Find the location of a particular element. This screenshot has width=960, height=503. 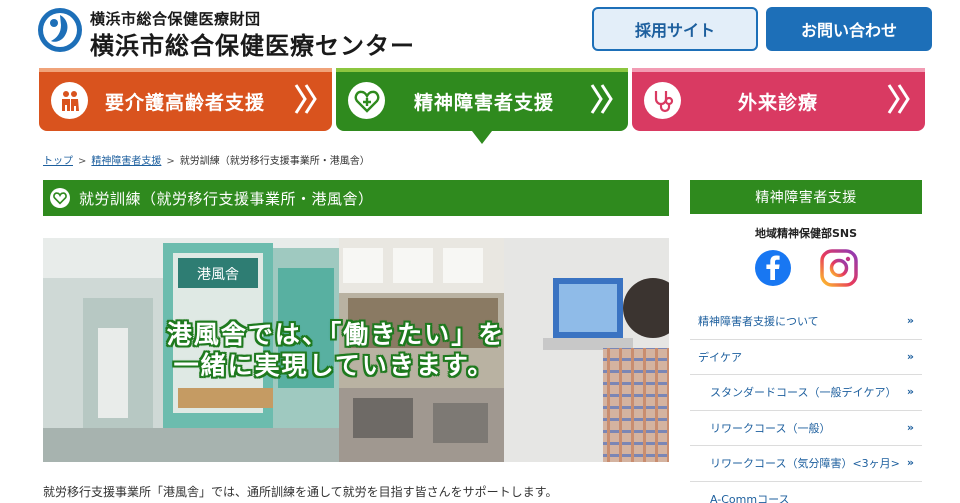

elderly-couple-icon is located at coordinates (69, 100).